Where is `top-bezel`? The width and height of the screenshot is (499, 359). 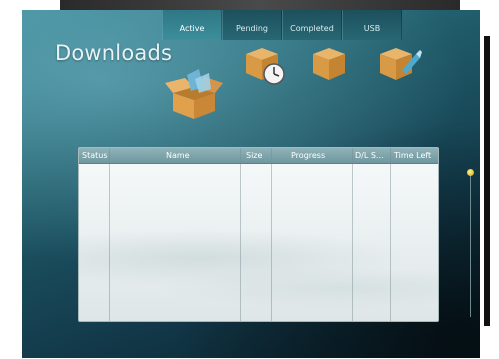
top-bezel is located at coordinates (260, 5).